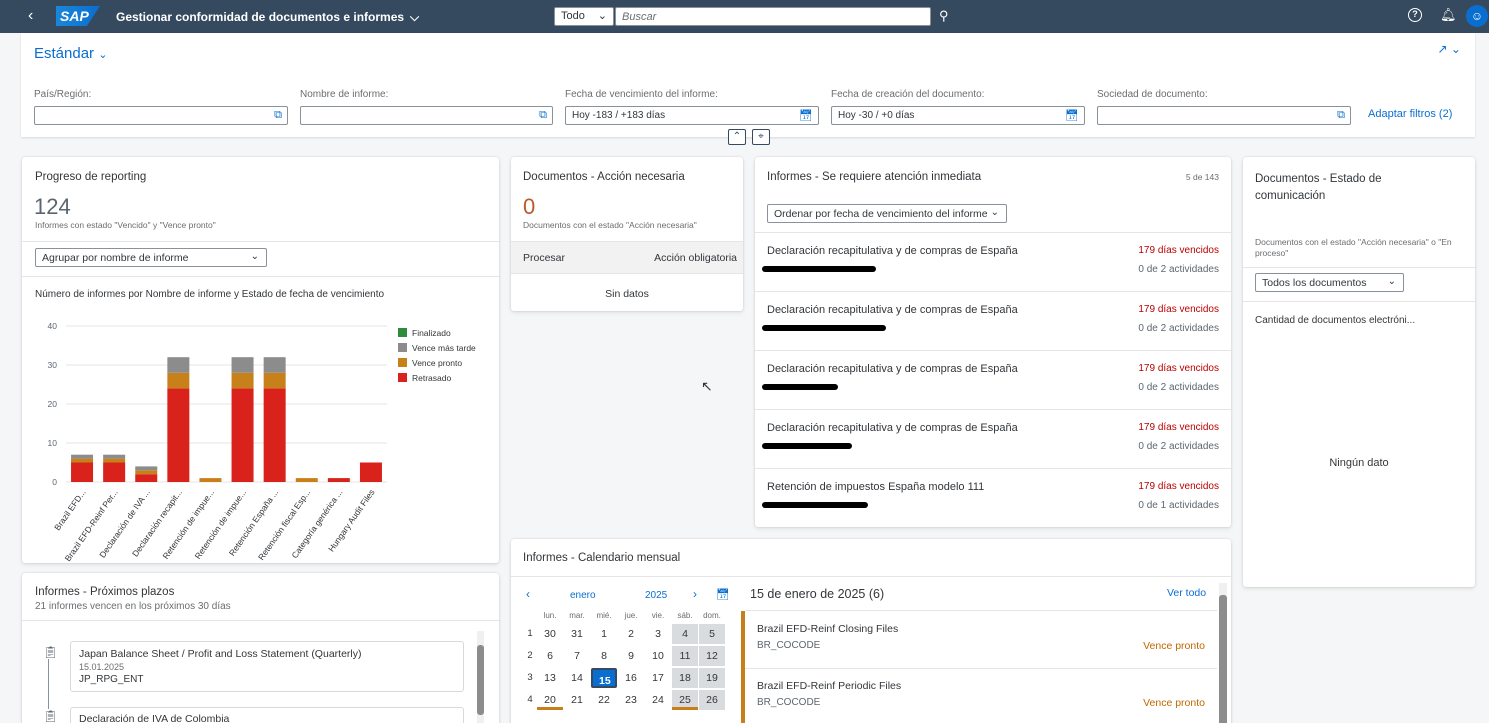 The width and height of the screenshot is (1489, 723). Describe the element at coordinates (604, 656) in the screenshot. I see `calendar-day: 8` at that location.